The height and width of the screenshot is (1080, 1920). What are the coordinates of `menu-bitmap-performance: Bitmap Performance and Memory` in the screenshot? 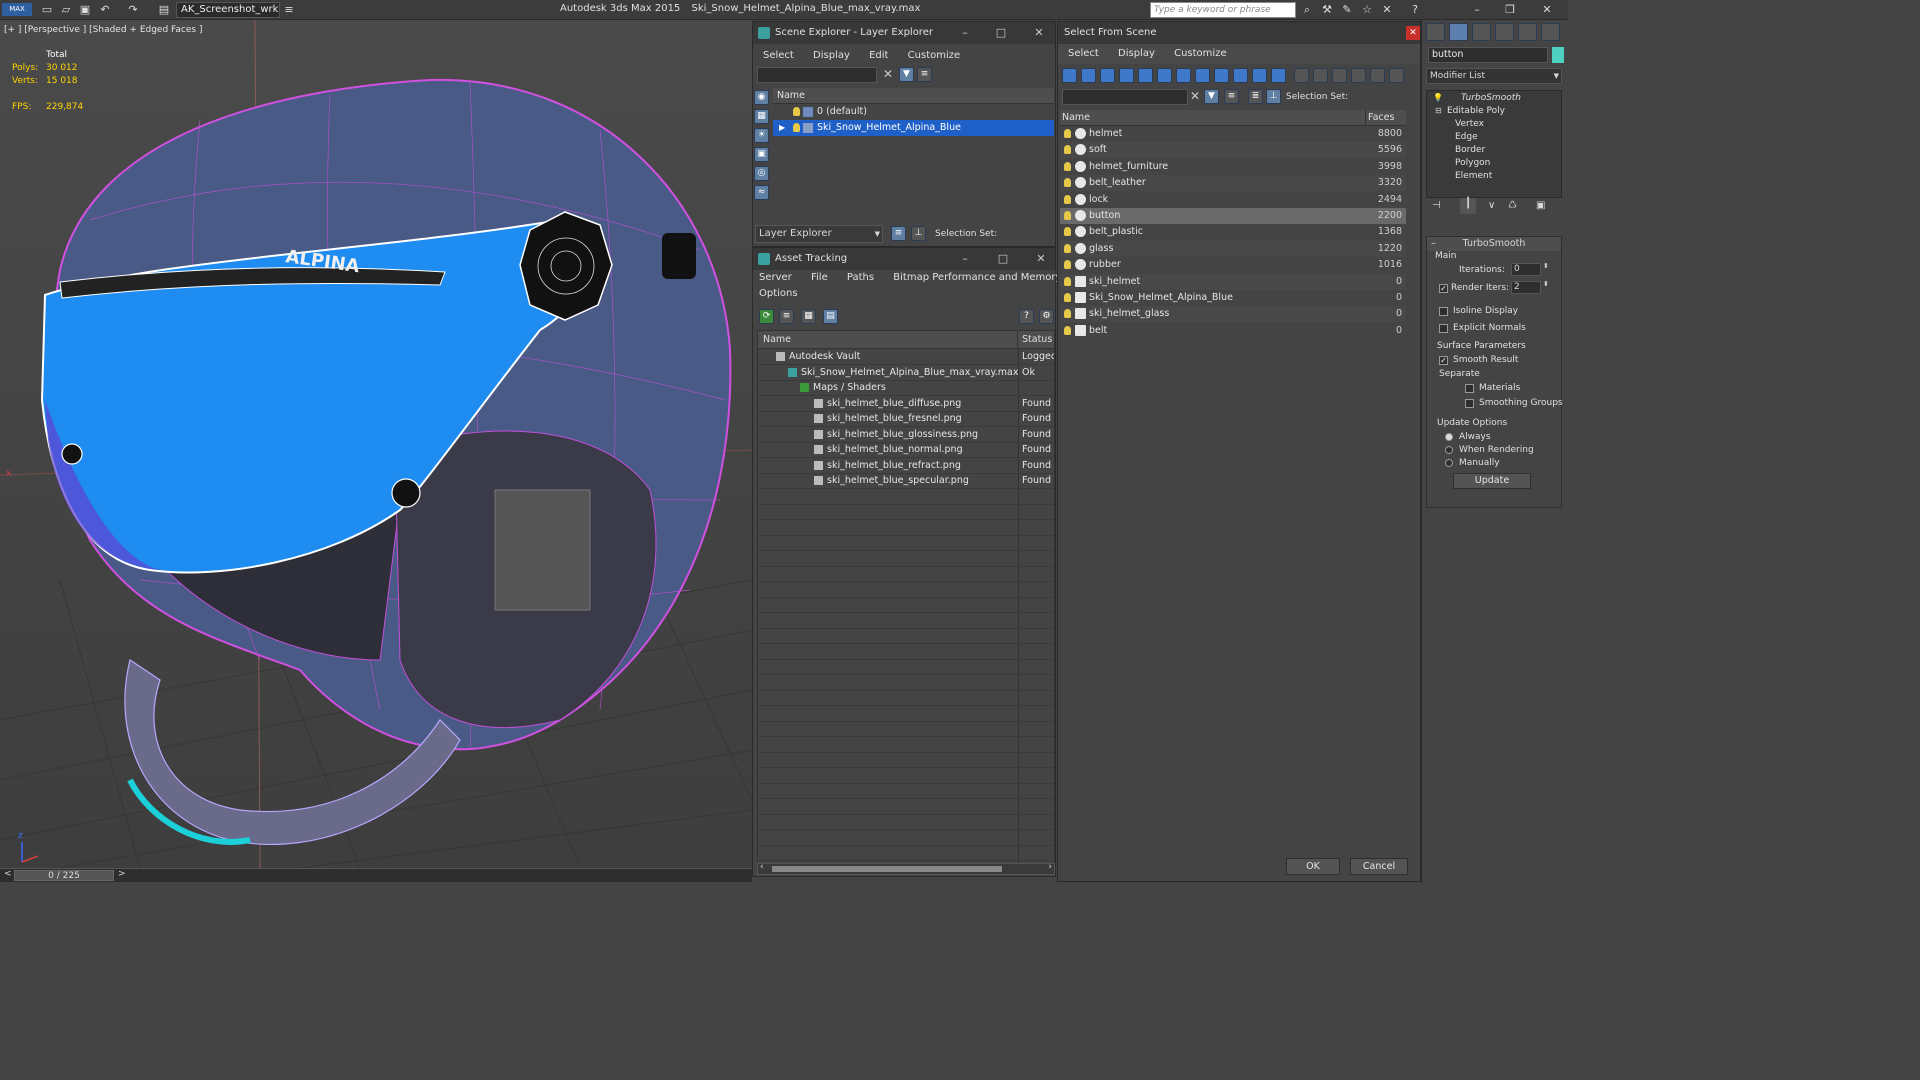 It's located at (977, 277).